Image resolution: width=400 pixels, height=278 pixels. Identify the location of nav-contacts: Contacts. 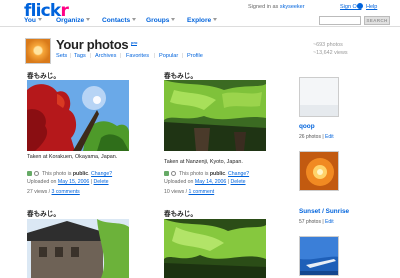
(119, 20).